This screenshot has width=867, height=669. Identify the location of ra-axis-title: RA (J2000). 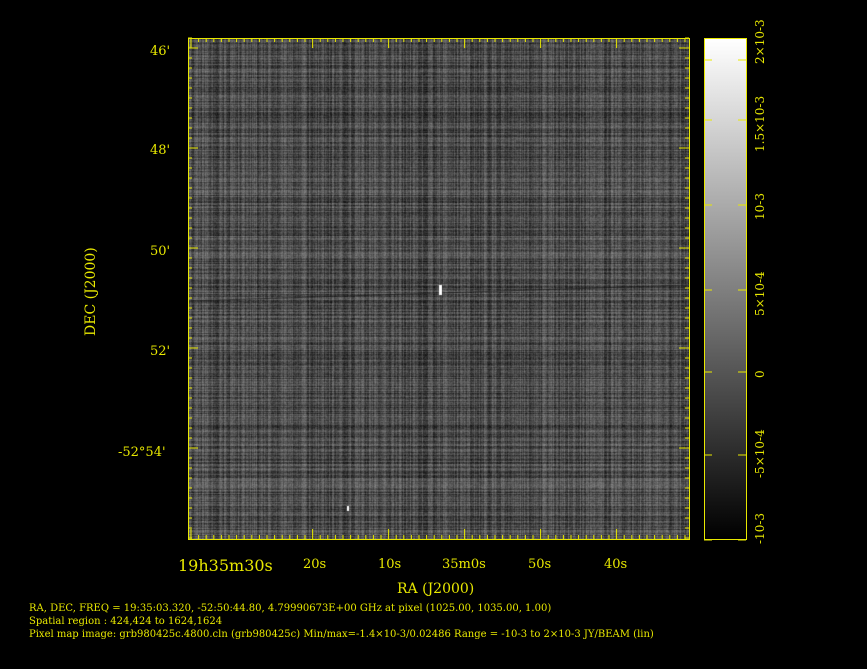
(435, 589).